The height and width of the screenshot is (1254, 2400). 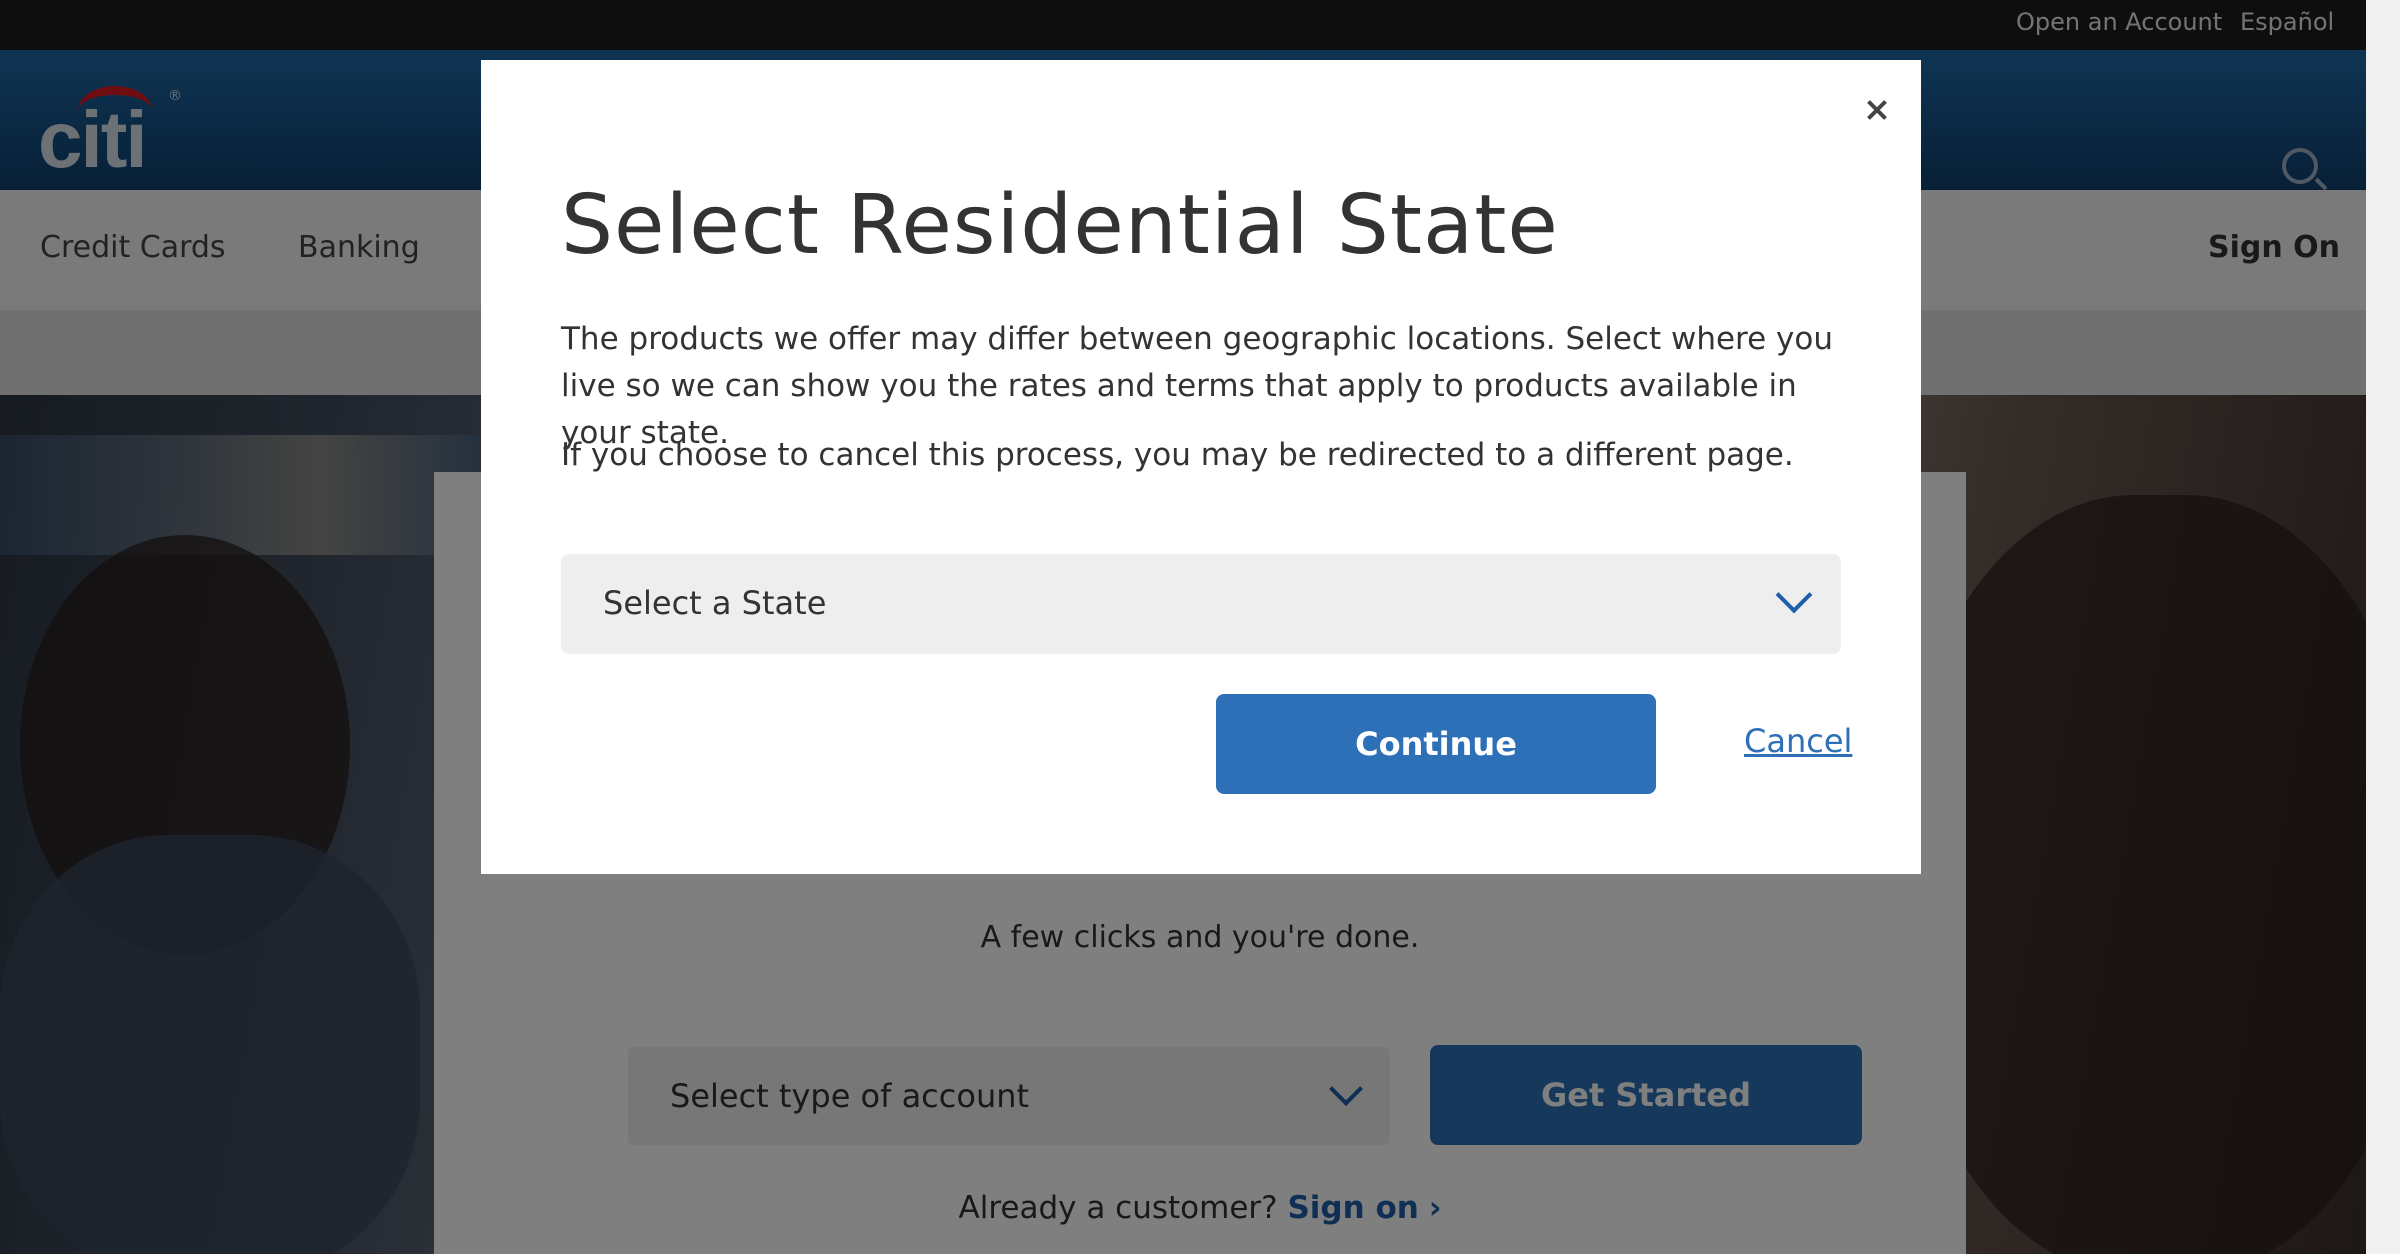 What do you see at coordinates (2383, 627) in the screenshot?
I see `scrollbar` at bounding box center [2383, 627].